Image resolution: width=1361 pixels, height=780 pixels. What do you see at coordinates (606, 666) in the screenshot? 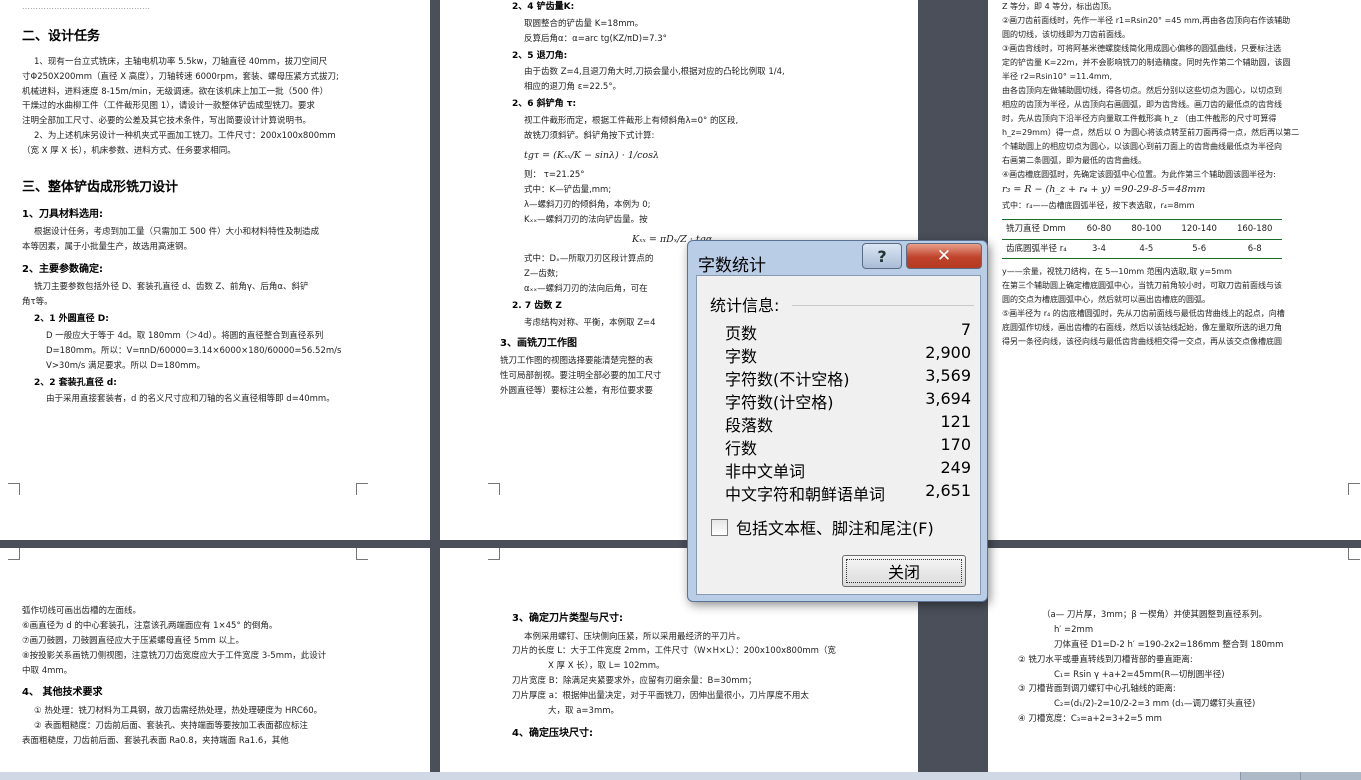
I see `page-text-line: X 厚 X 长），取 L= 102mm。` at bounding box center [606, 666].